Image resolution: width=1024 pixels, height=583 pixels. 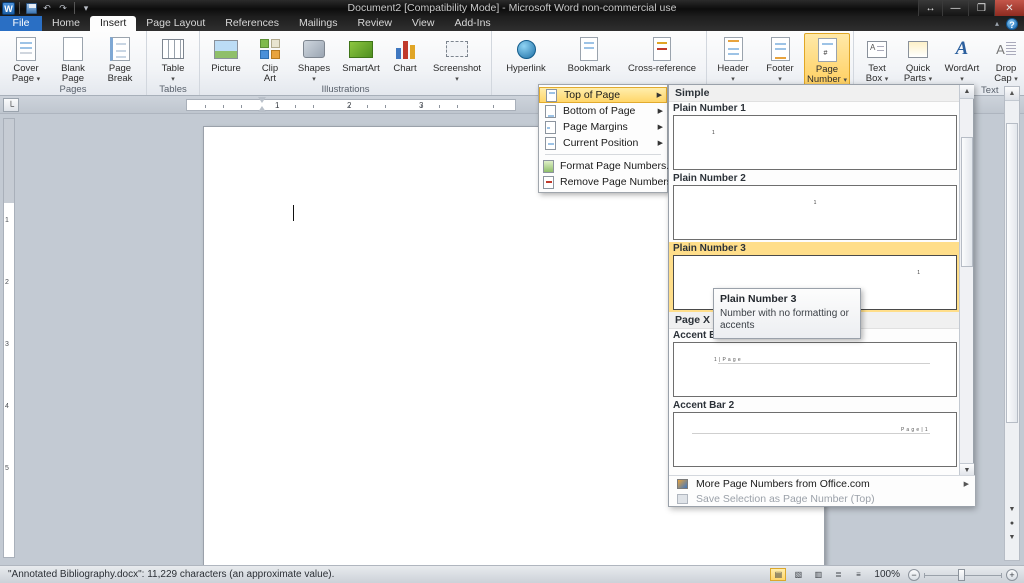 I want to click on page-bottom-icon, so click(x=550, y=111).